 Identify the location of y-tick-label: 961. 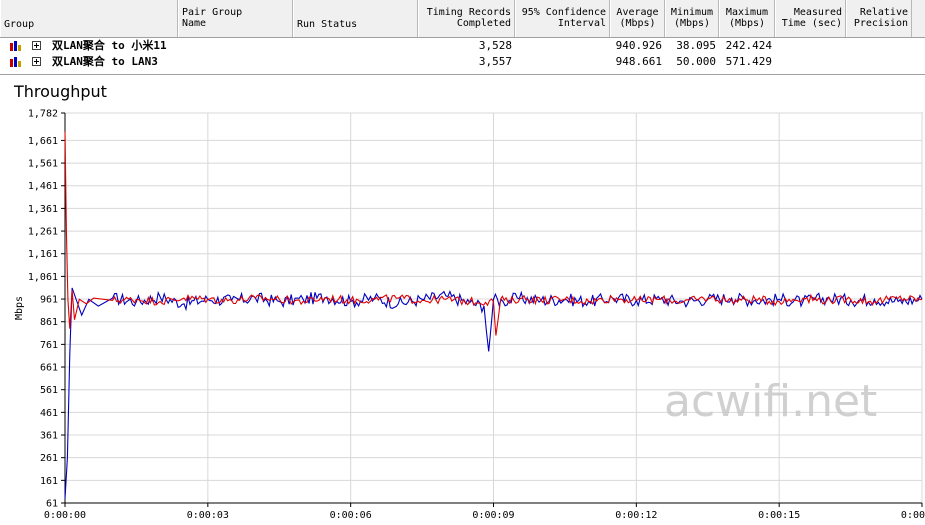
(49, 300).